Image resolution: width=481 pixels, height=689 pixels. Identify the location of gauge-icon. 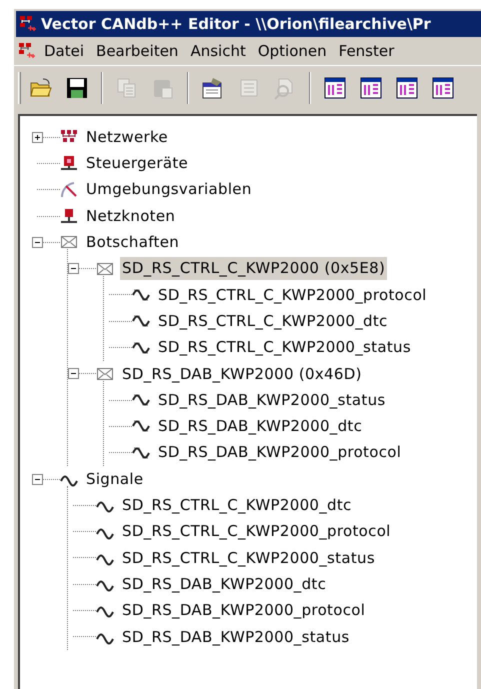
(69, 189).